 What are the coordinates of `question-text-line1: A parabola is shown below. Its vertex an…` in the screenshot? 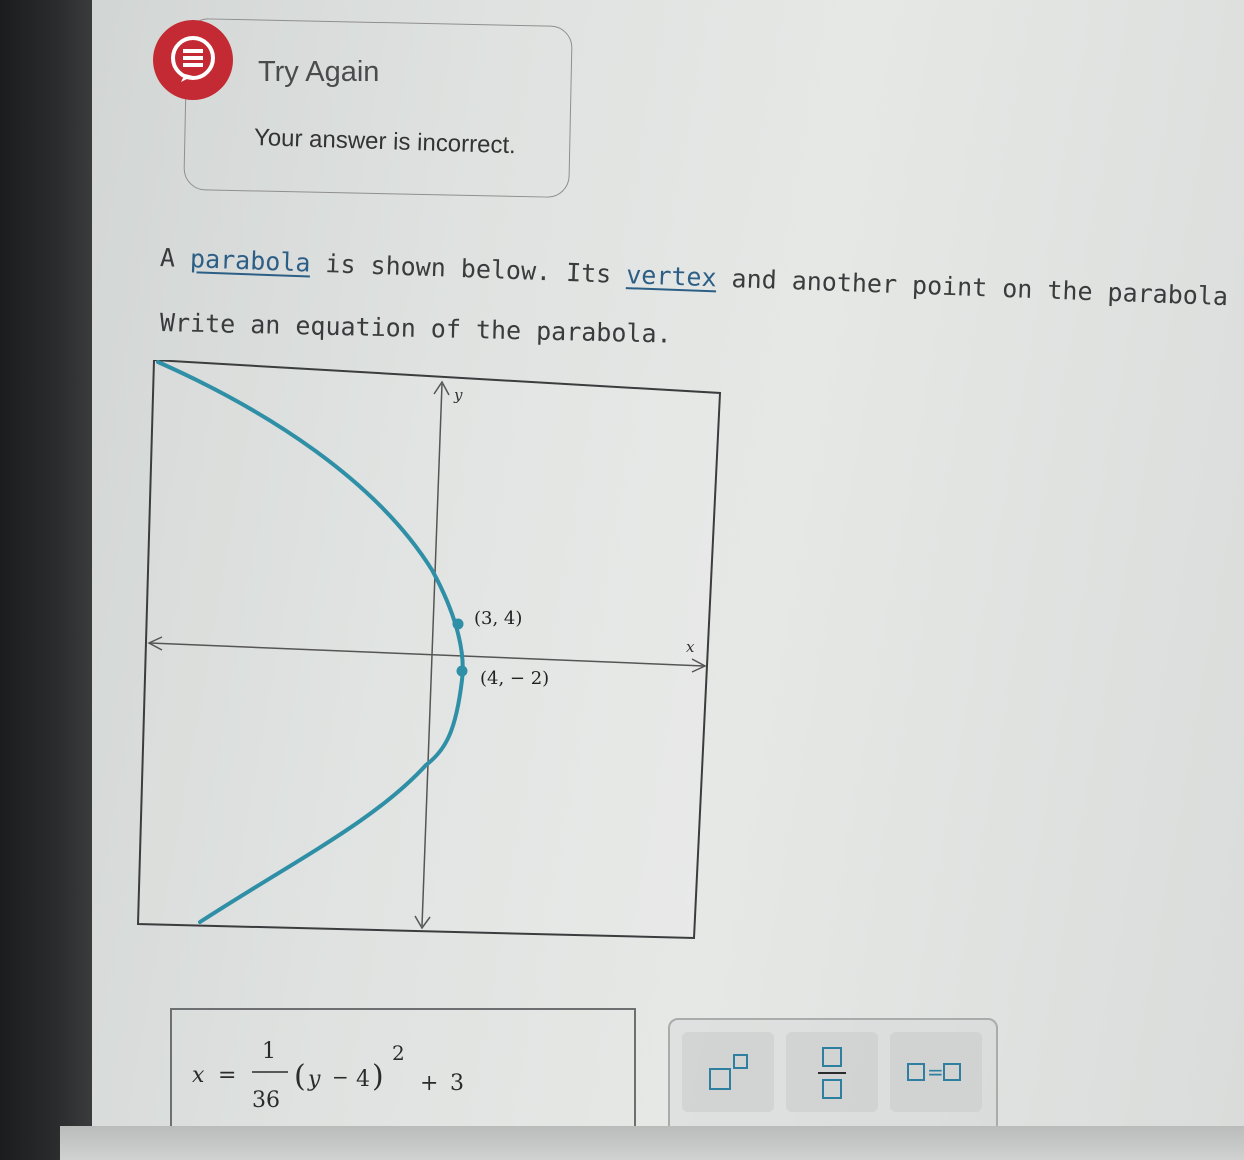 It's located at (701, 280).